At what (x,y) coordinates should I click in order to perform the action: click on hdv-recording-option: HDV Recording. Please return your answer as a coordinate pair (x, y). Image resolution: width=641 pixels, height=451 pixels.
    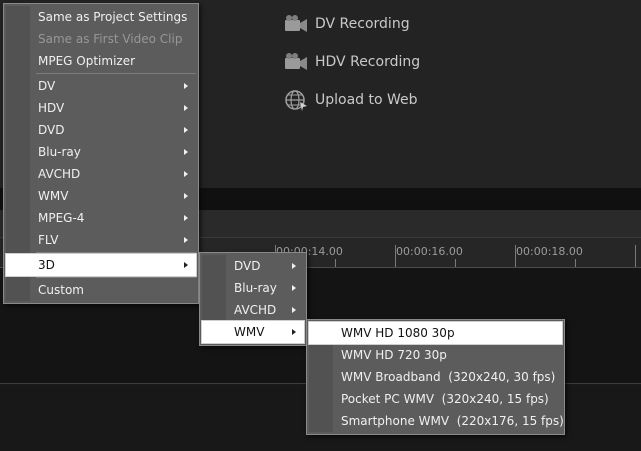
    Looking at the image, I should click on (352, 62).